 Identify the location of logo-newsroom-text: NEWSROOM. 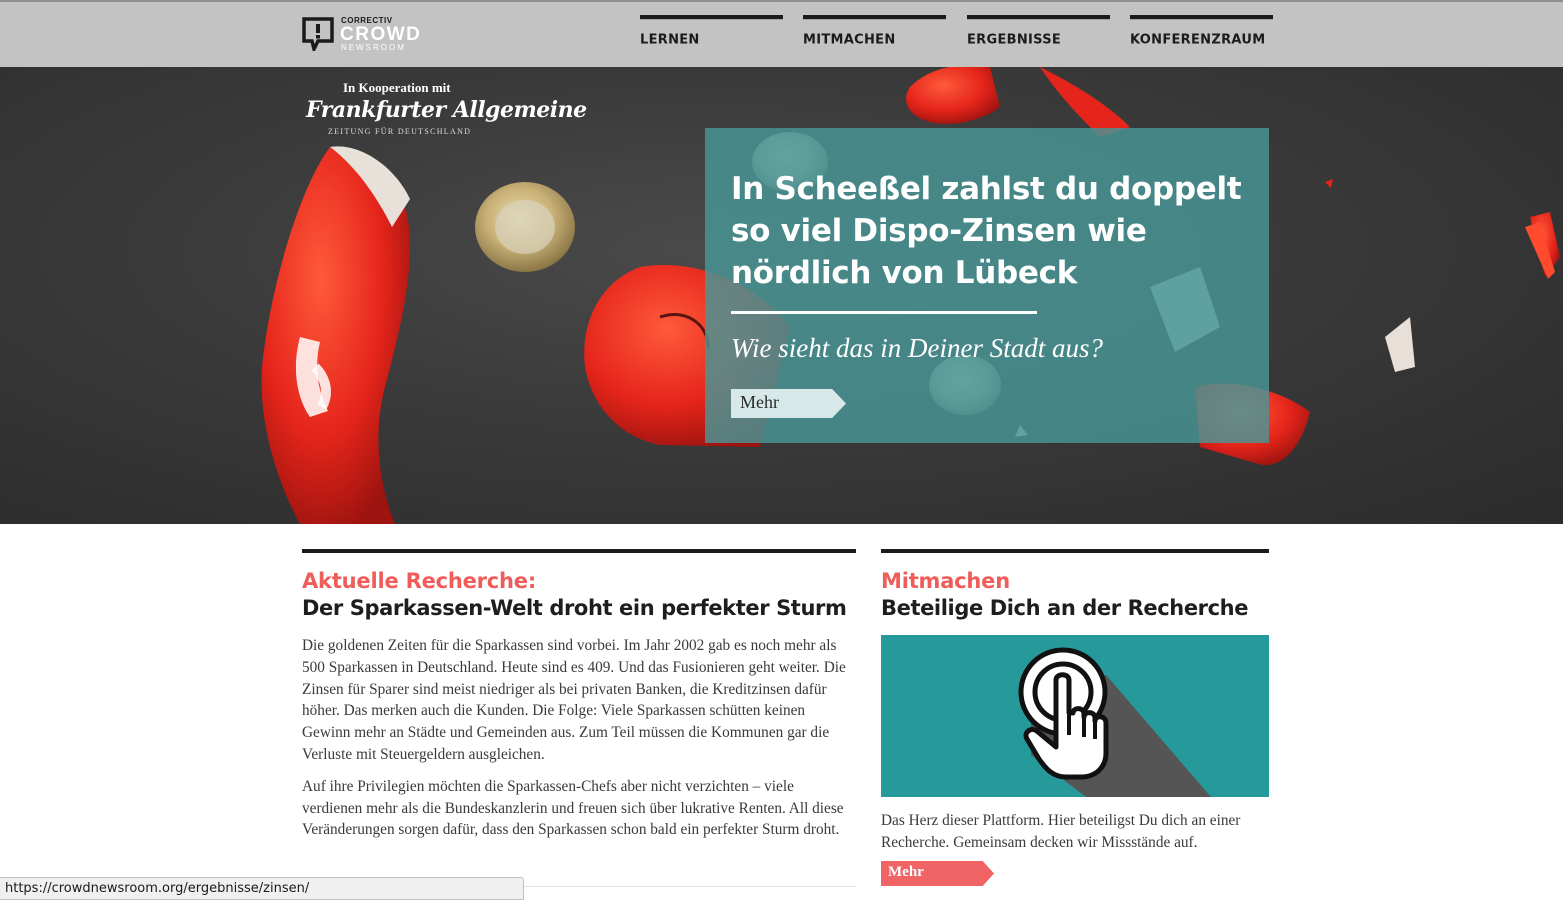
(373, 47).